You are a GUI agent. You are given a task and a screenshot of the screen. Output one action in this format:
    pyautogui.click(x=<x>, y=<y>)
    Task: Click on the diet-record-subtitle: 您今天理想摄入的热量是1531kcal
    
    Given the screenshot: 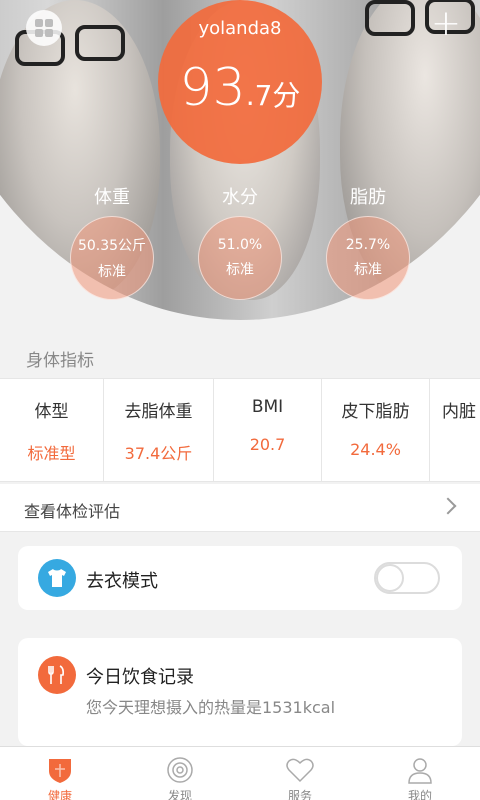 What is the action you would take?
    pyautogui.click(x=211, y=707)
    